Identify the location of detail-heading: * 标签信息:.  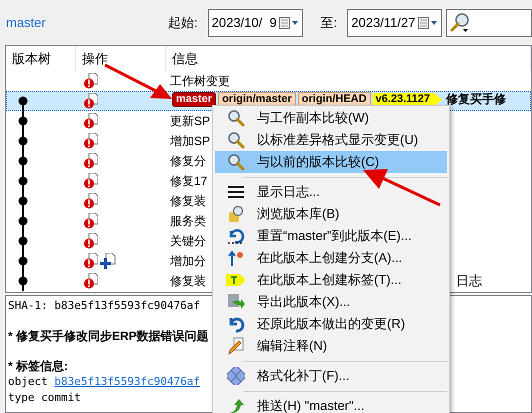
(38, 366).